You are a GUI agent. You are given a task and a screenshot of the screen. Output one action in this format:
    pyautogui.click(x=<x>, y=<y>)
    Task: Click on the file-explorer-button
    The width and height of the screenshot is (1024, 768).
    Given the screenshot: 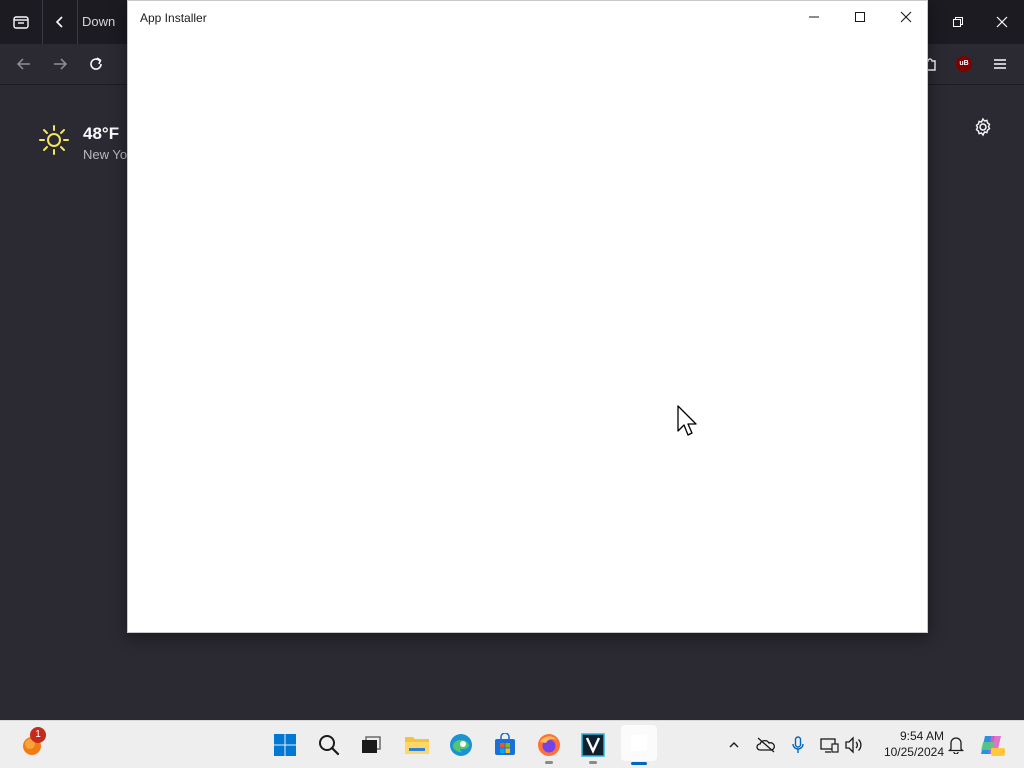 What is the action you would take?
    pyautogui.click(x=417, y=745)
    